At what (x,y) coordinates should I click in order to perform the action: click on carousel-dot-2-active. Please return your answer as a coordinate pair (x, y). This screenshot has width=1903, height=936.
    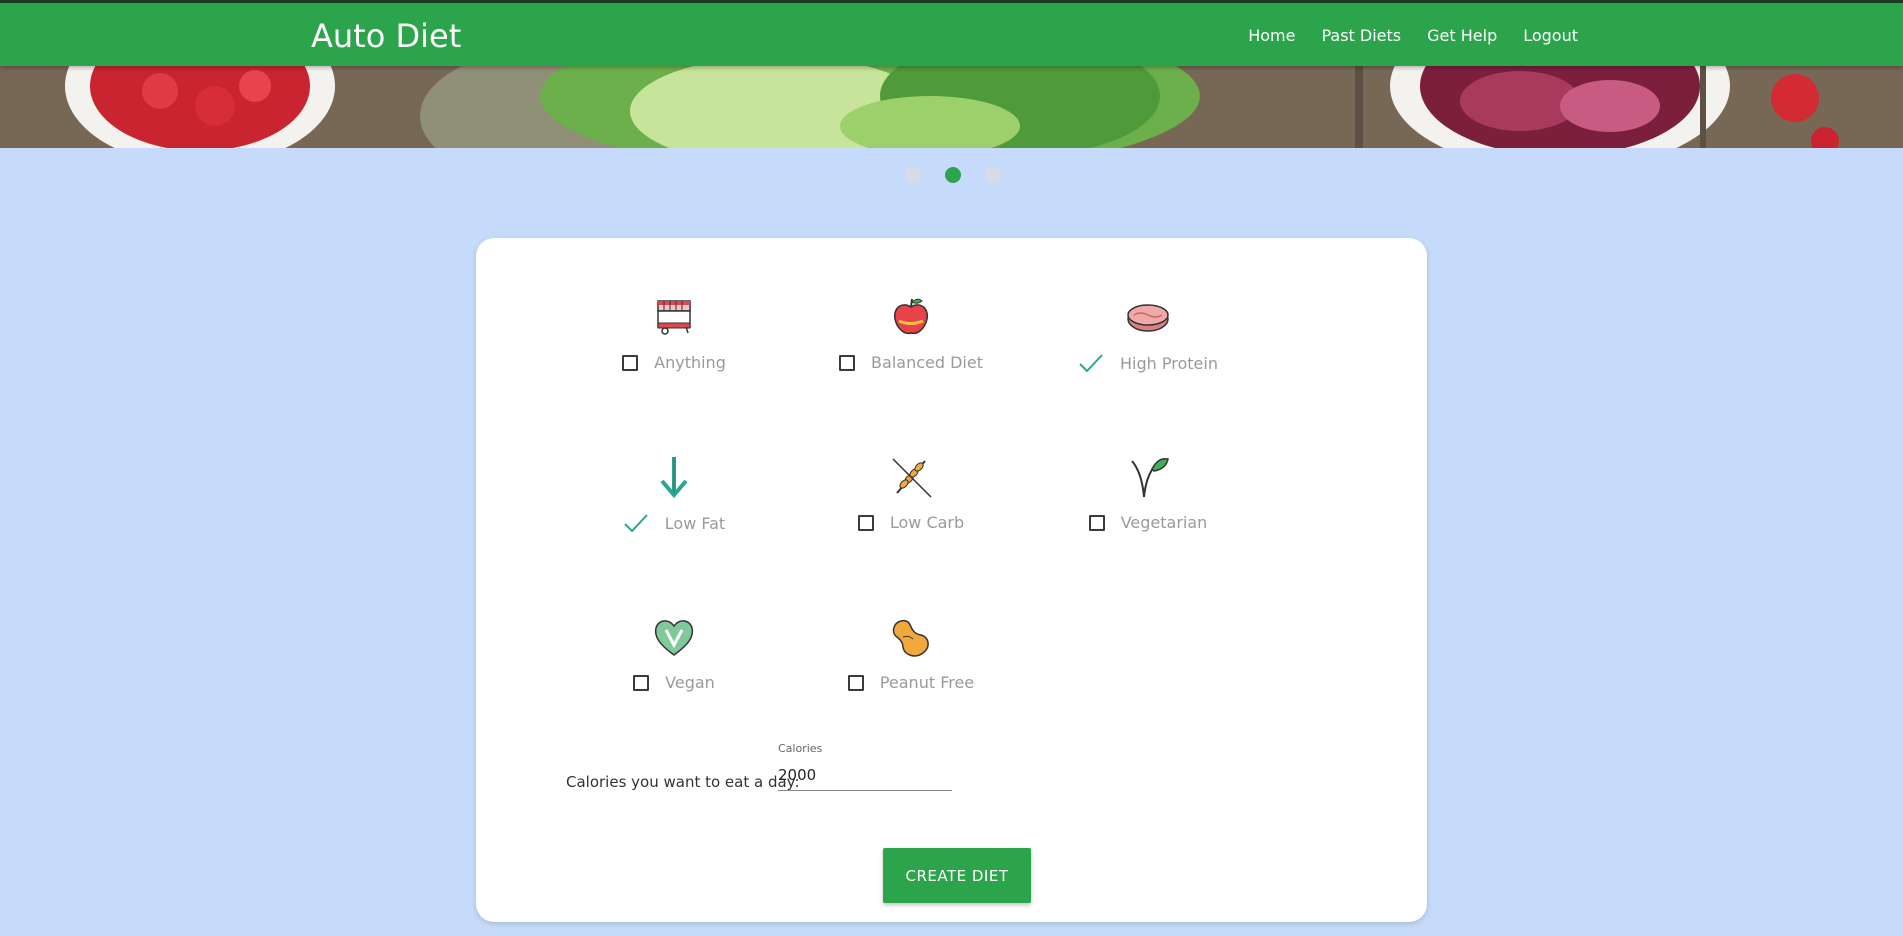
    Looking at the image, I should click on (953, 175).